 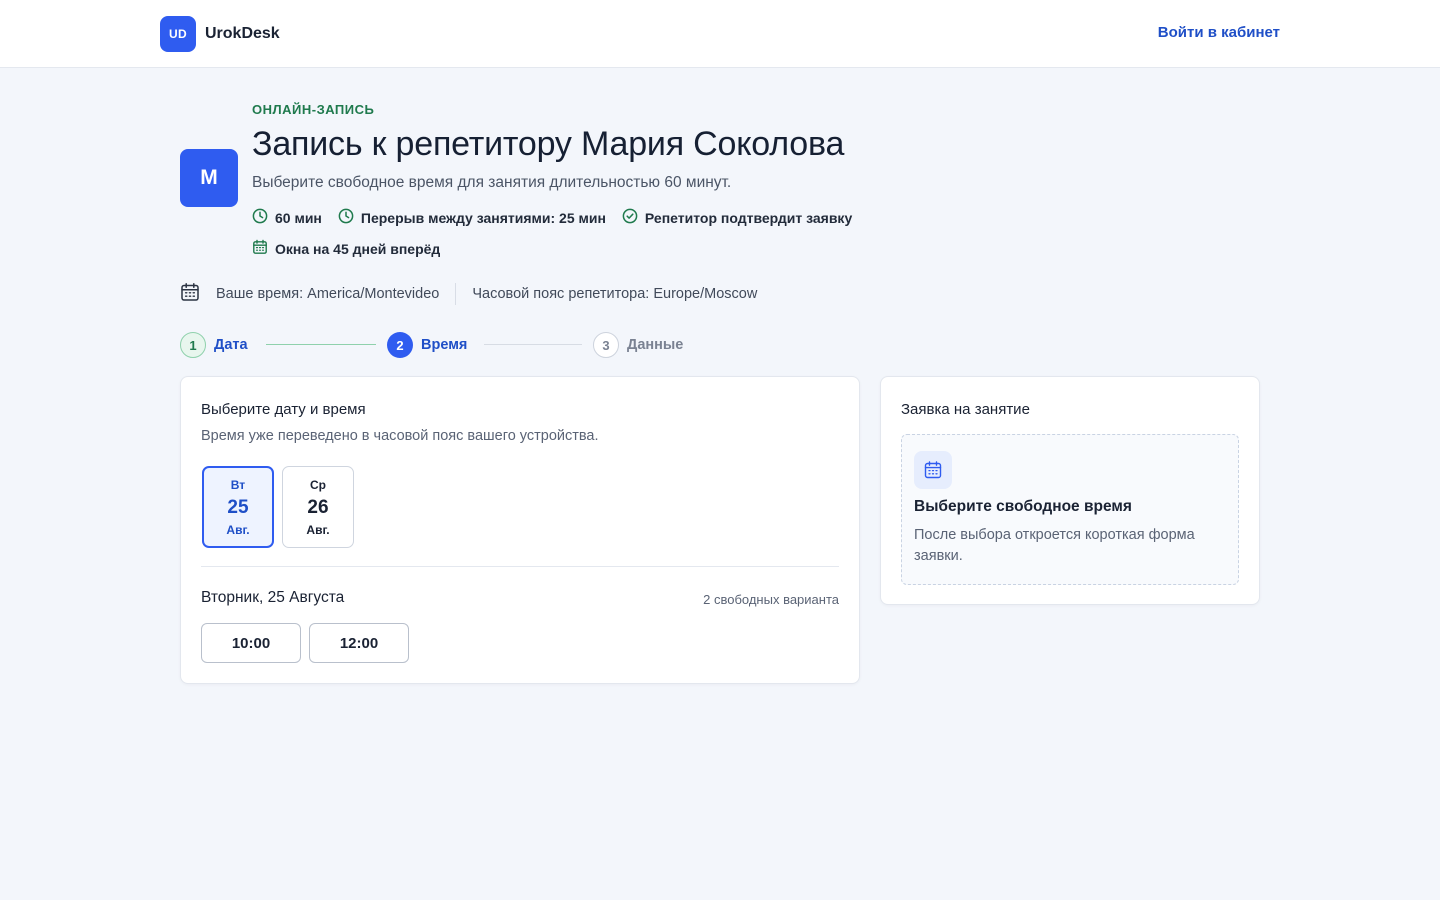 What do you see at coordinates (965, 409) in the screenshot?
I see `summary-title: Заявка на занятие` at bounding box center [965, 409].